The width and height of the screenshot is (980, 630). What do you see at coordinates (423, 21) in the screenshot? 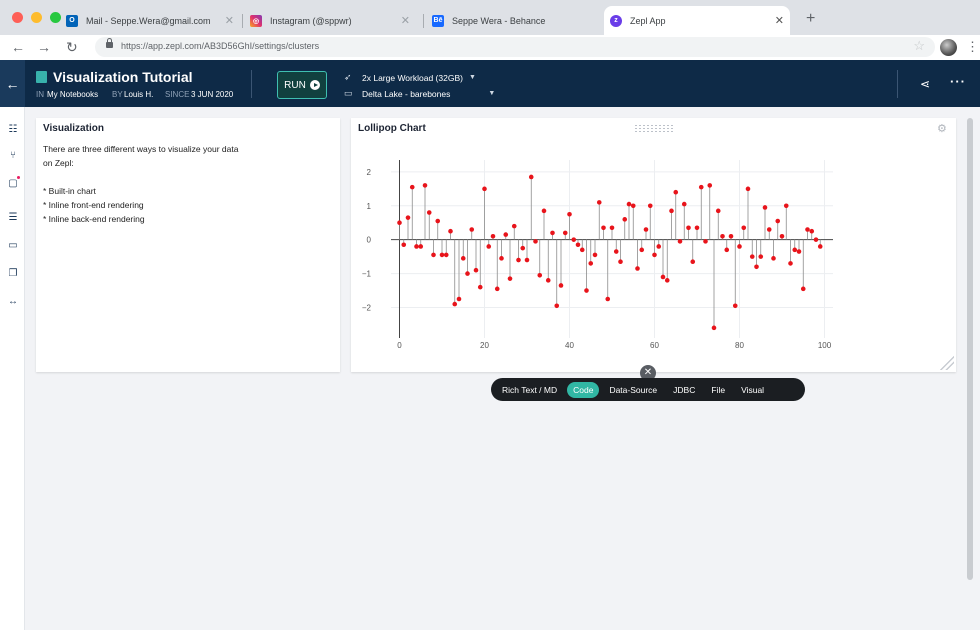
I see `tab-divider` at bounding box center [423, 21].